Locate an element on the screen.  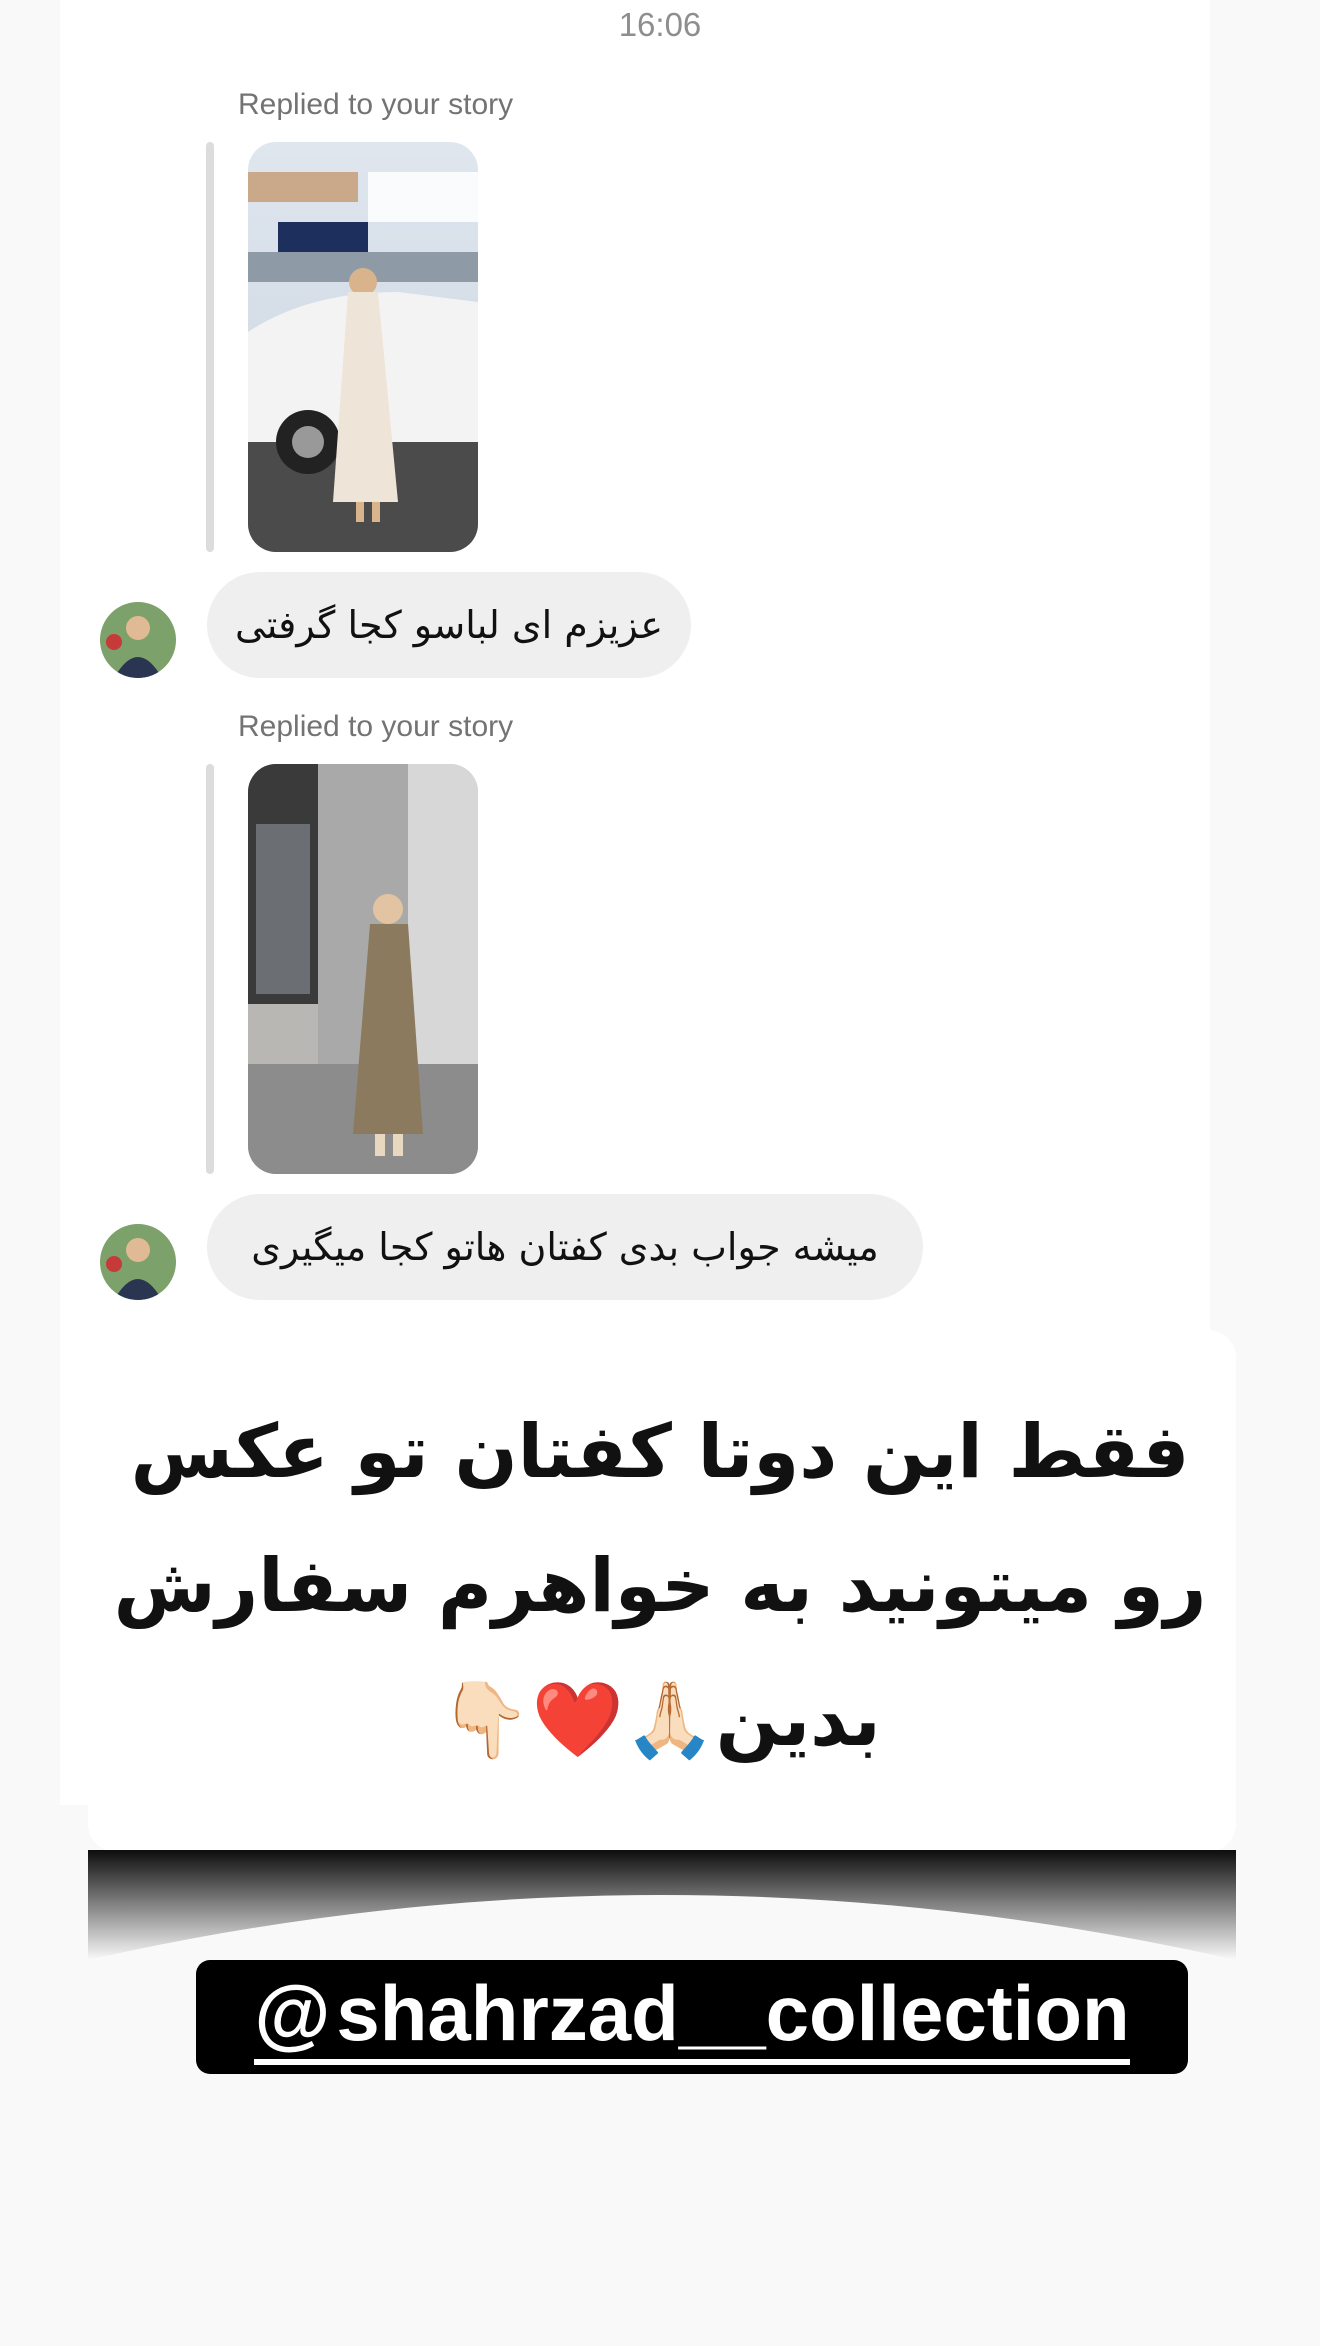
threads-icon: @ is located at coordinates (292, 2013).